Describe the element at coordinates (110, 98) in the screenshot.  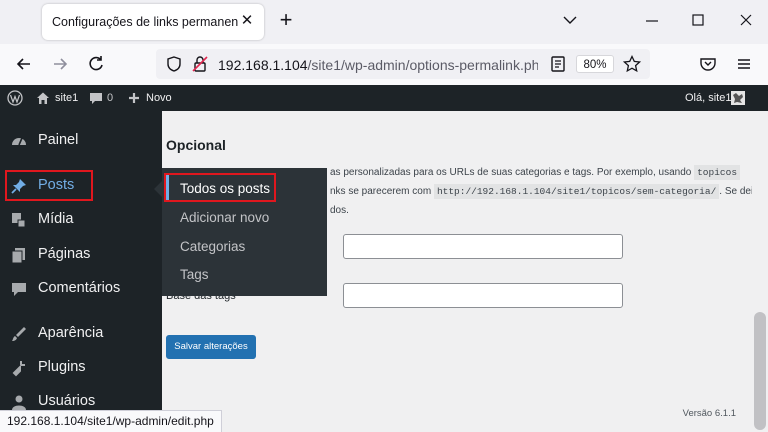
I see `comments-count: 0` at that location.